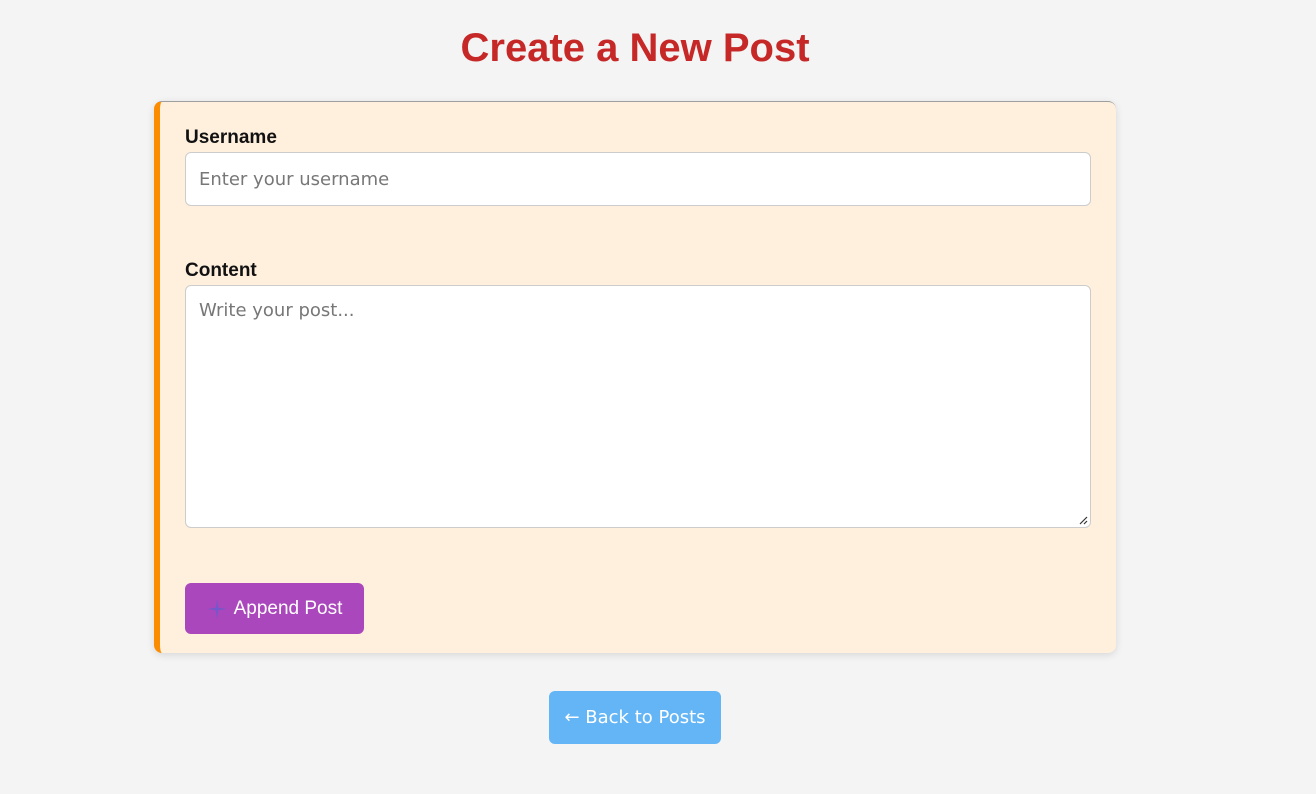 This screenshot has height=794, width=1316. I want to click on append-post-button: Append Post, so click(274, 608).